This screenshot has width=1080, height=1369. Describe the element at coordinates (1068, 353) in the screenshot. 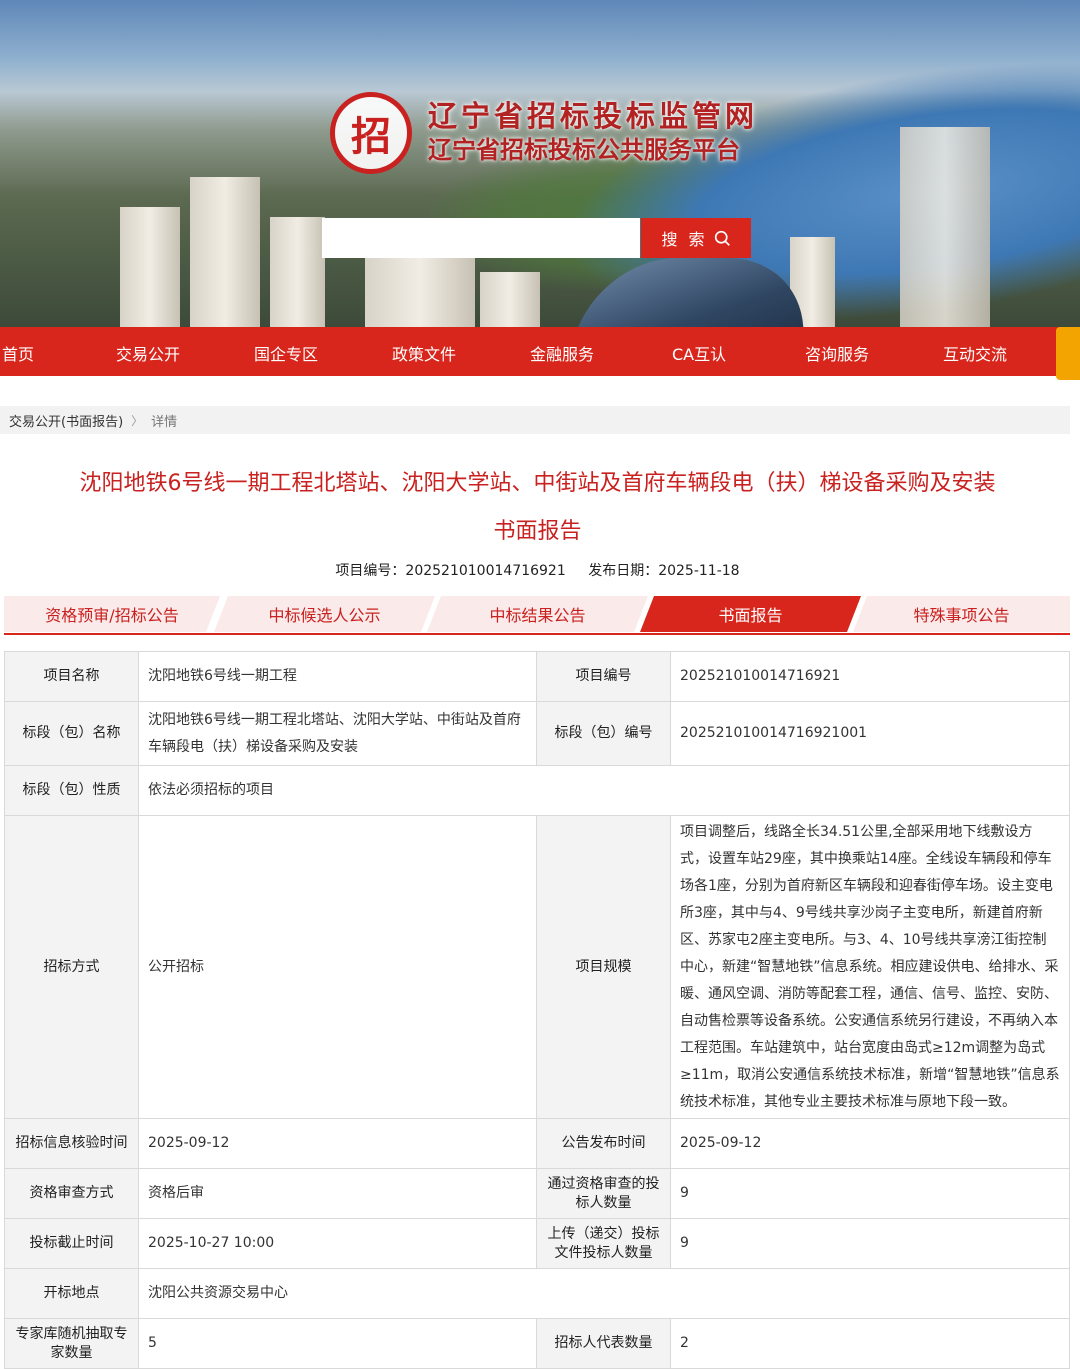

I see `nav-edge-tab` at that location.